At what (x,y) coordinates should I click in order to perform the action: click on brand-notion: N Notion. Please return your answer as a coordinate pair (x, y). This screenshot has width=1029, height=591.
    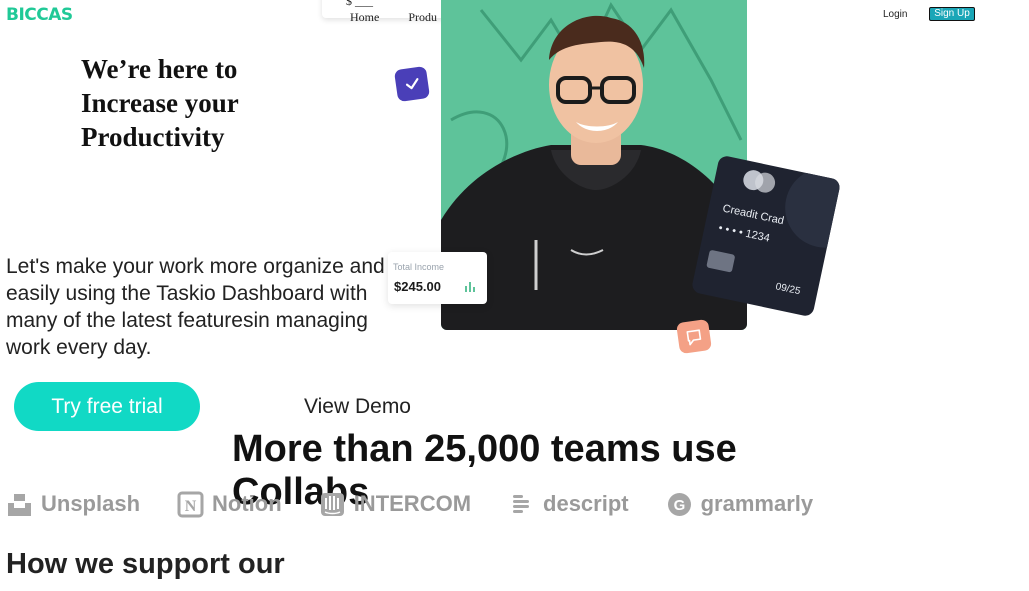
    Looking at the image, I should click on (229, 504).